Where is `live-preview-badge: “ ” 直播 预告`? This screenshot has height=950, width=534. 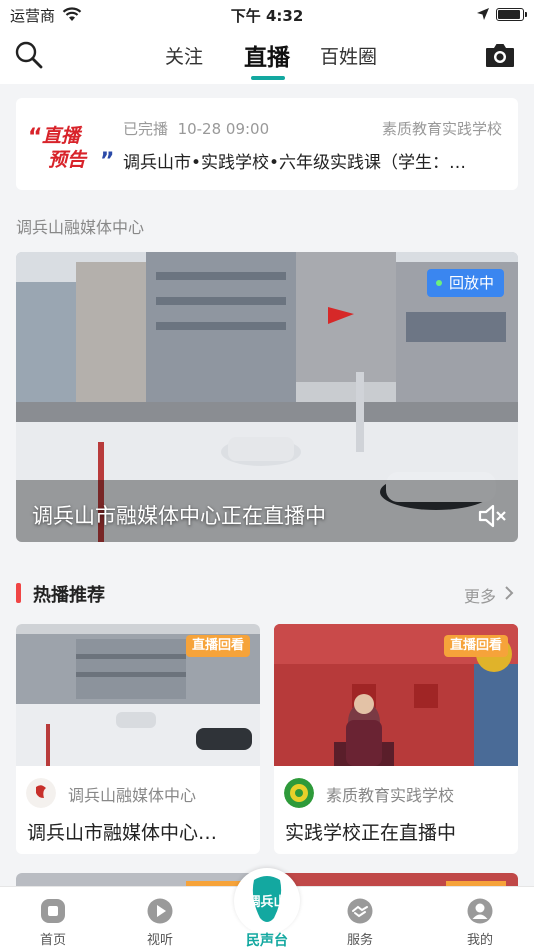
live-preview-badge: “ ” 直播 预告 is located at coordinates (71, 148).